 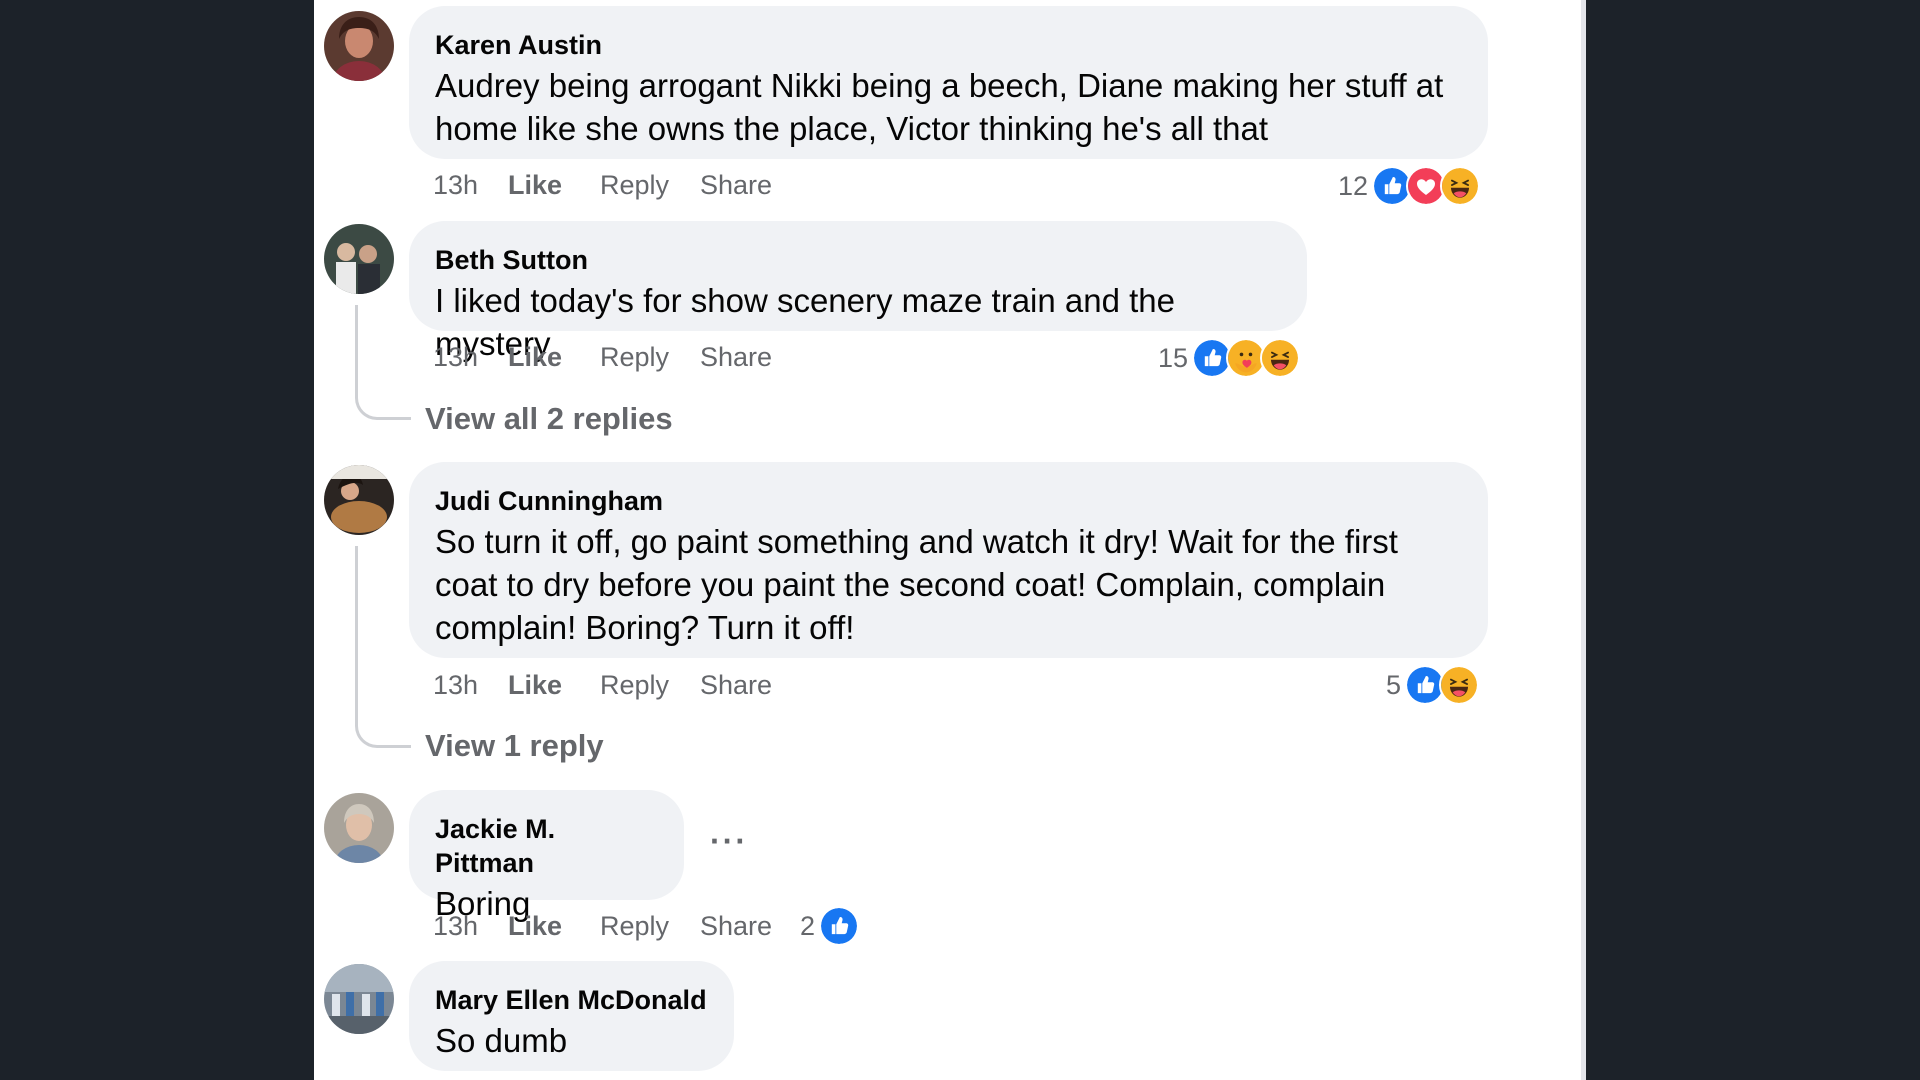 What do you see at coordinates (549, 419) in the screenshot?
I see `view-replies-link: View all 2 replies` at bounding box center [549, 419].